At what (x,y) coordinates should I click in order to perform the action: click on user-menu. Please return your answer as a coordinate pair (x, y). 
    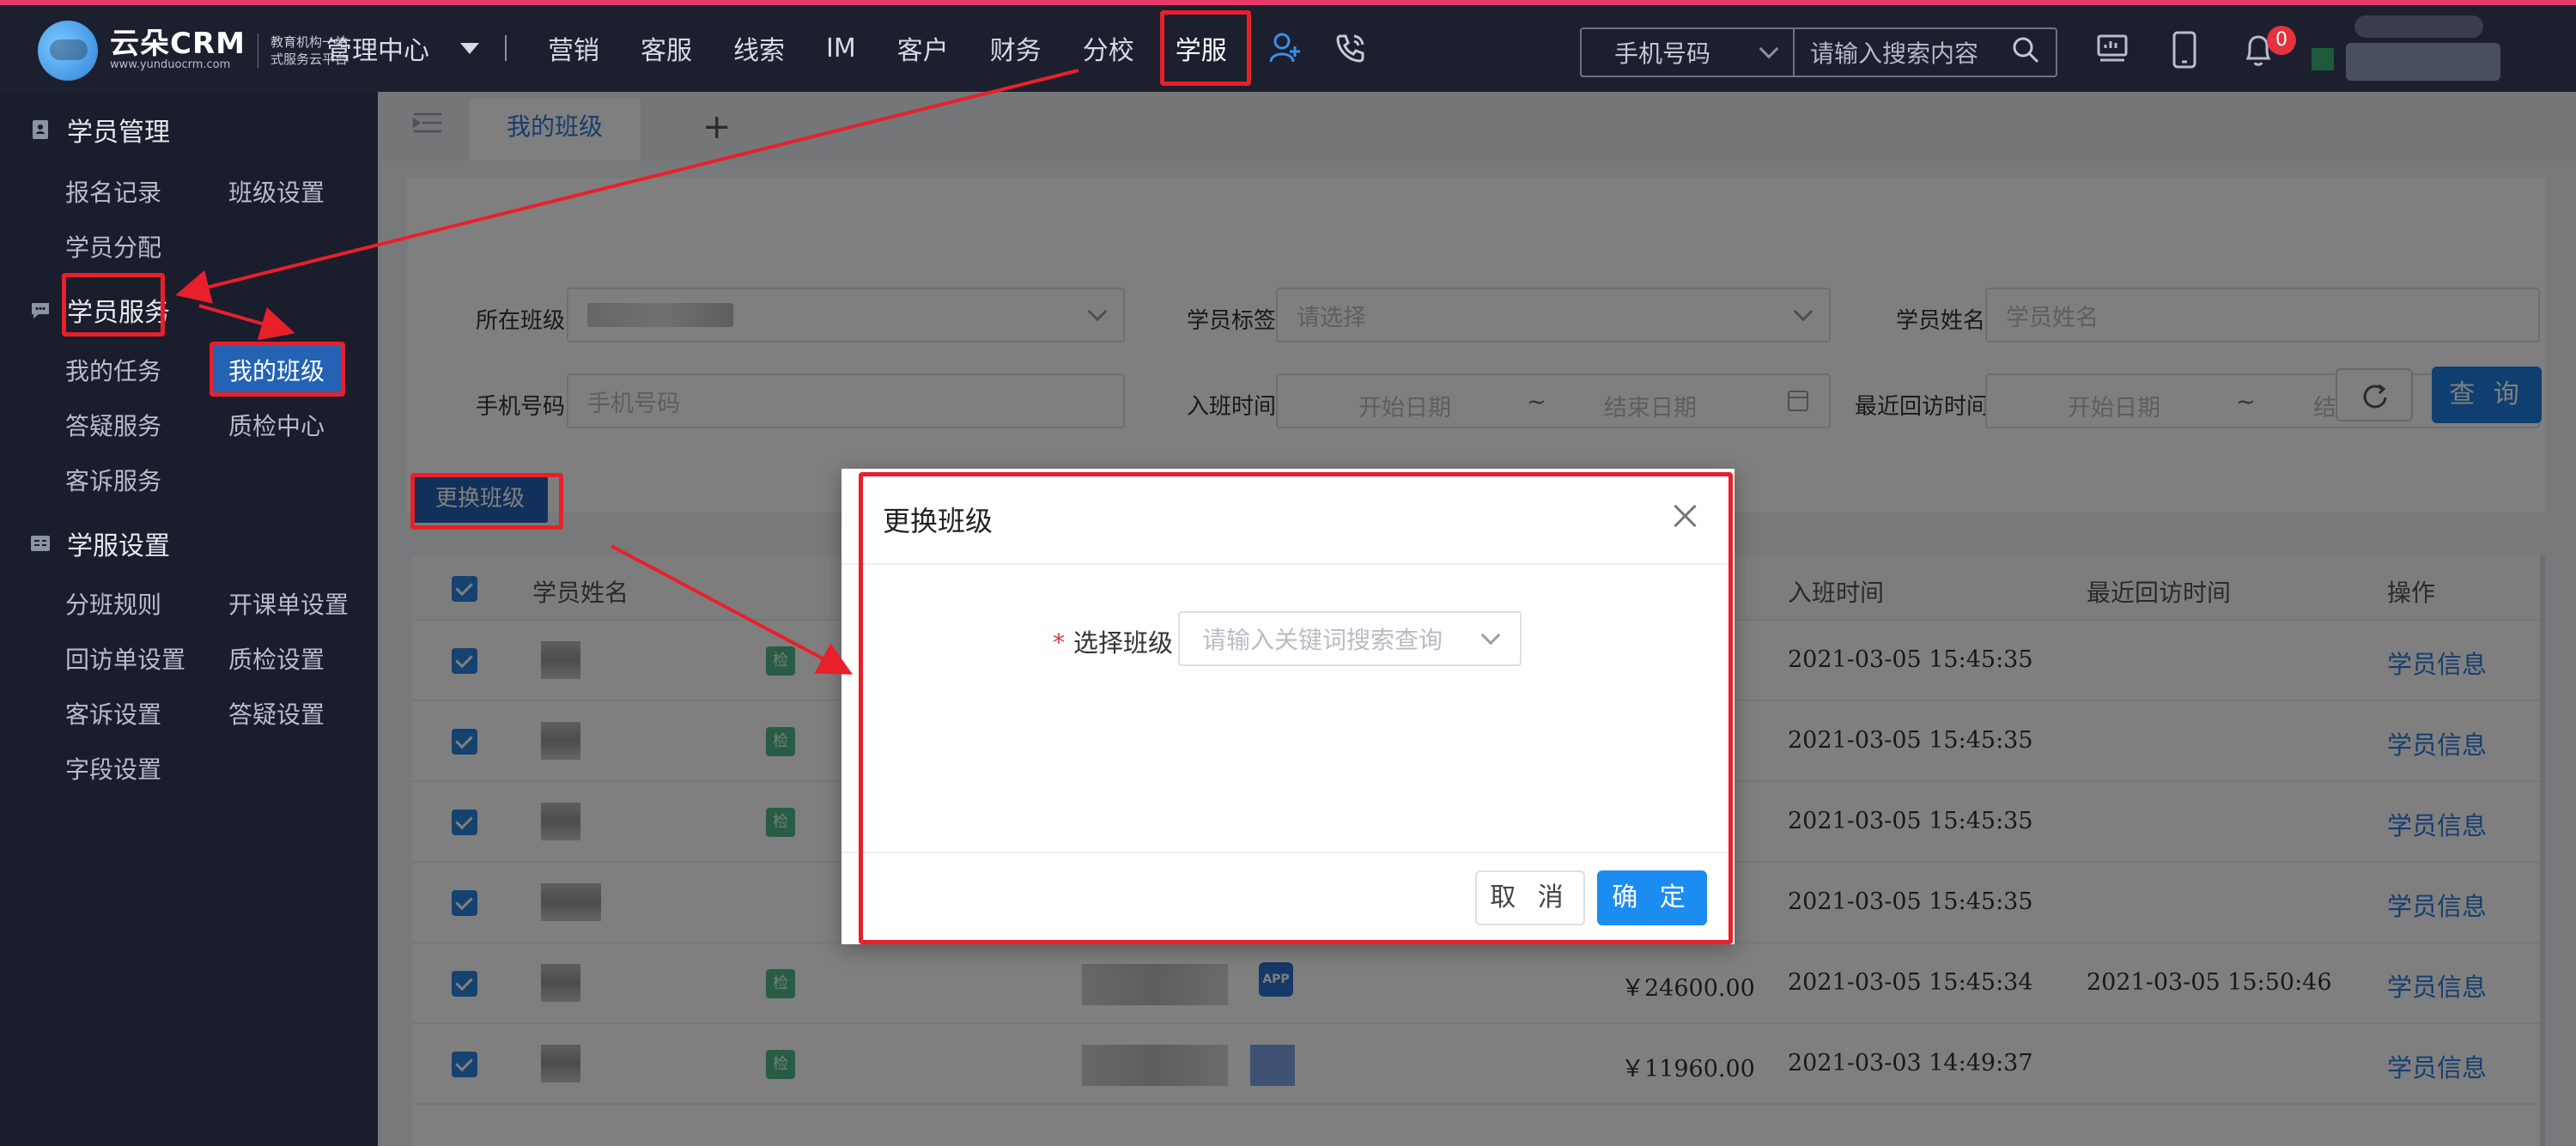
    Looking at the image, I should click on (2435, 54).